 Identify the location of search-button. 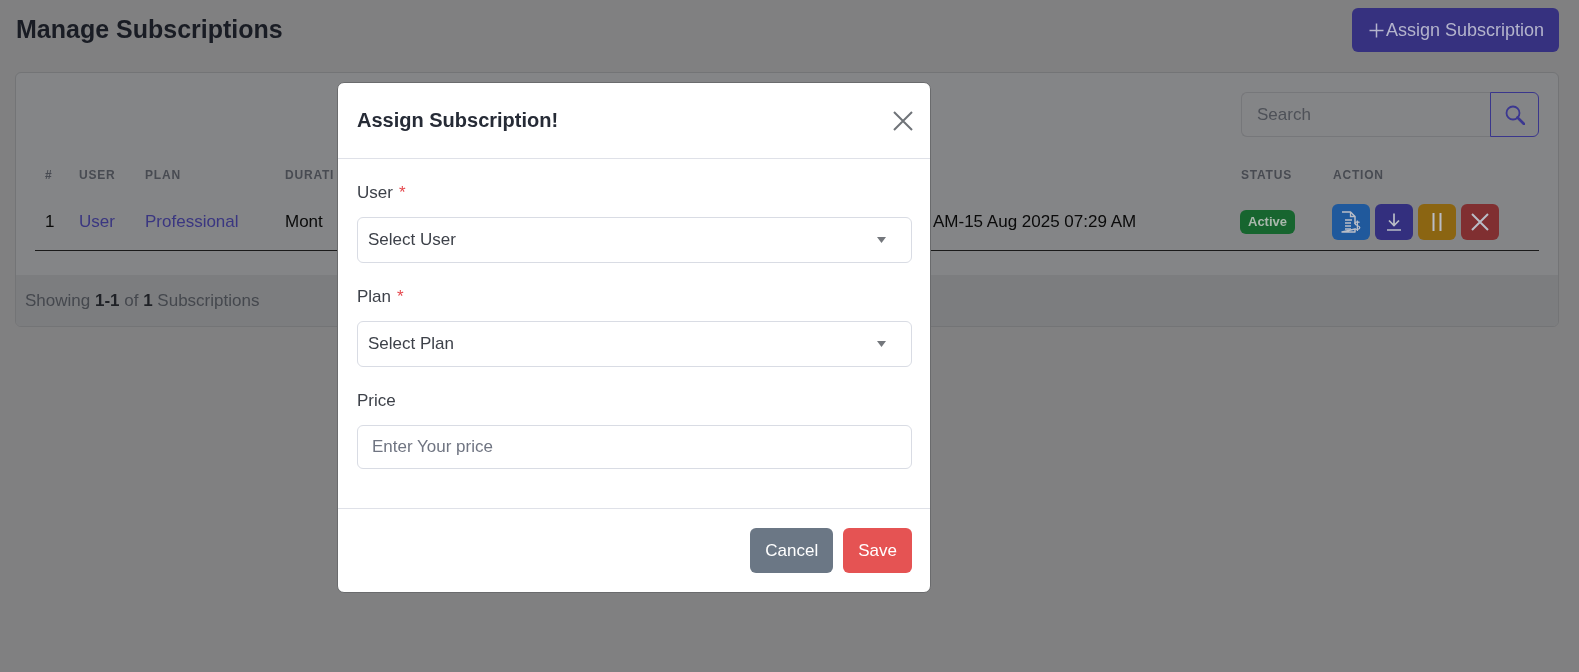
(1514, 114).